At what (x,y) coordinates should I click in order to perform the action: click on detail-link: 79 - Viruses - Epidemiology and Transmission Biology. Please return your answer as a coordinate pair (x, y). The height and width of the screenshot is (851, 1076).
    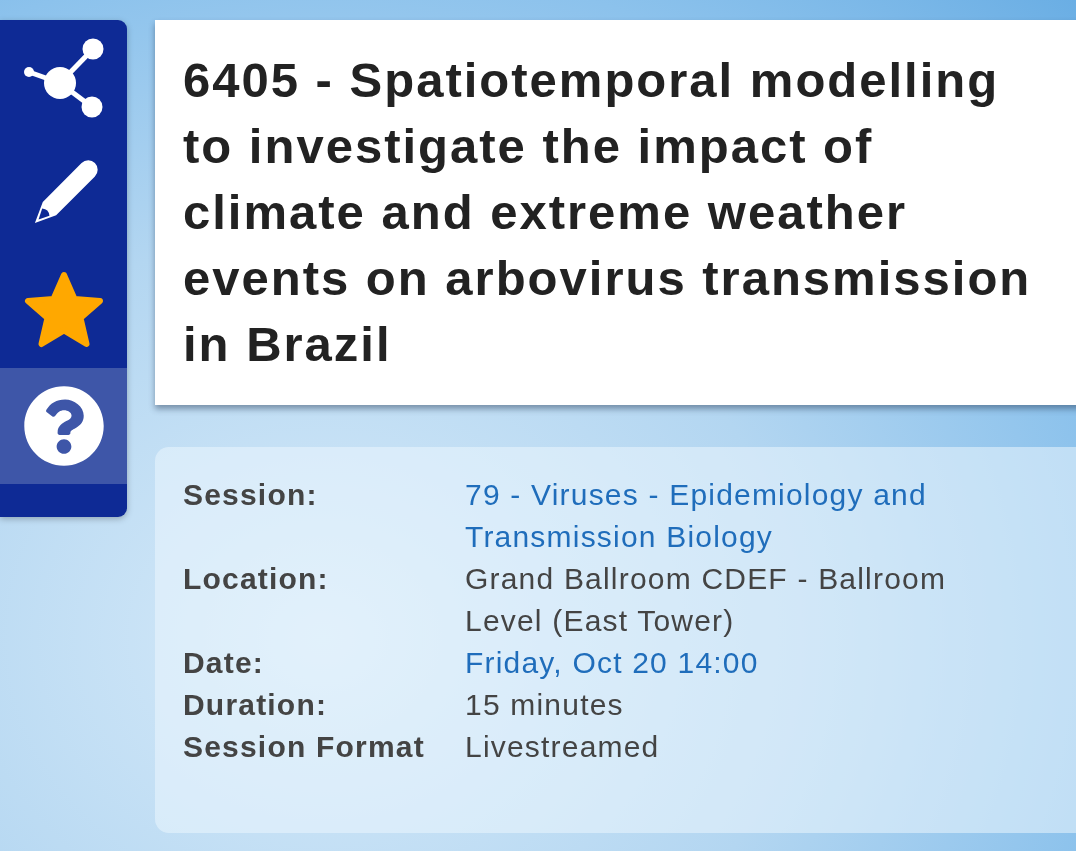
    Looking at the image, I should click on (730, 516).